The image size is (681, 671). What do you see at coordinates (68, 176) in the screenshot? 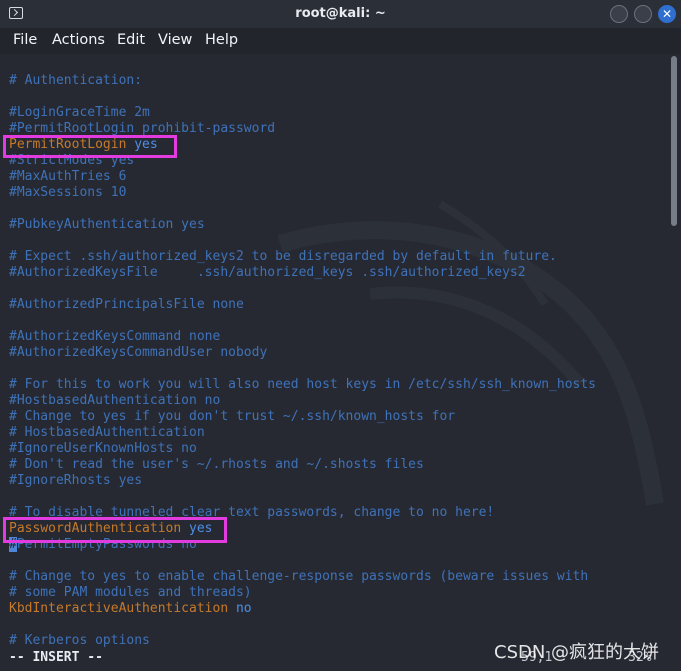
I see `code-line: #MaxAuthTries 6` at bounding box center [68, 176].